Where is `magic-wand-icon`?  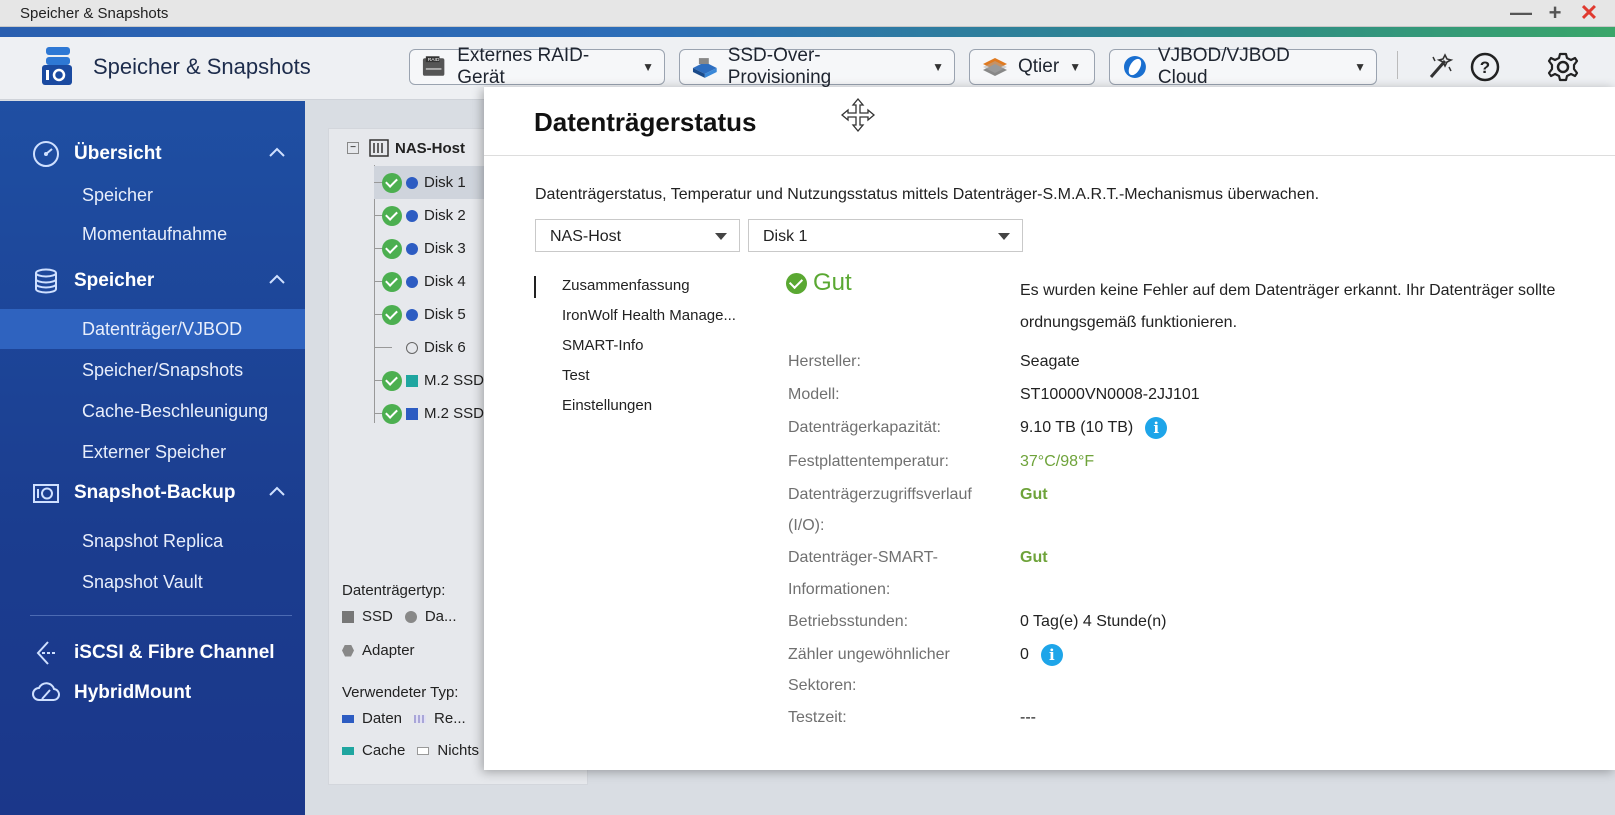 magic-wand-icon is located at coordinates (1439, 67).